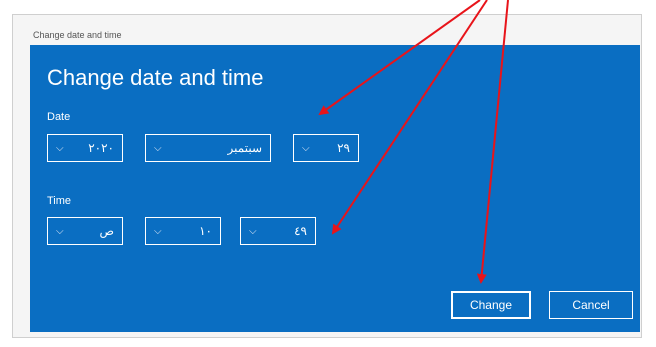  I want to click on cancel-button: Cancel, so click(591, 305).